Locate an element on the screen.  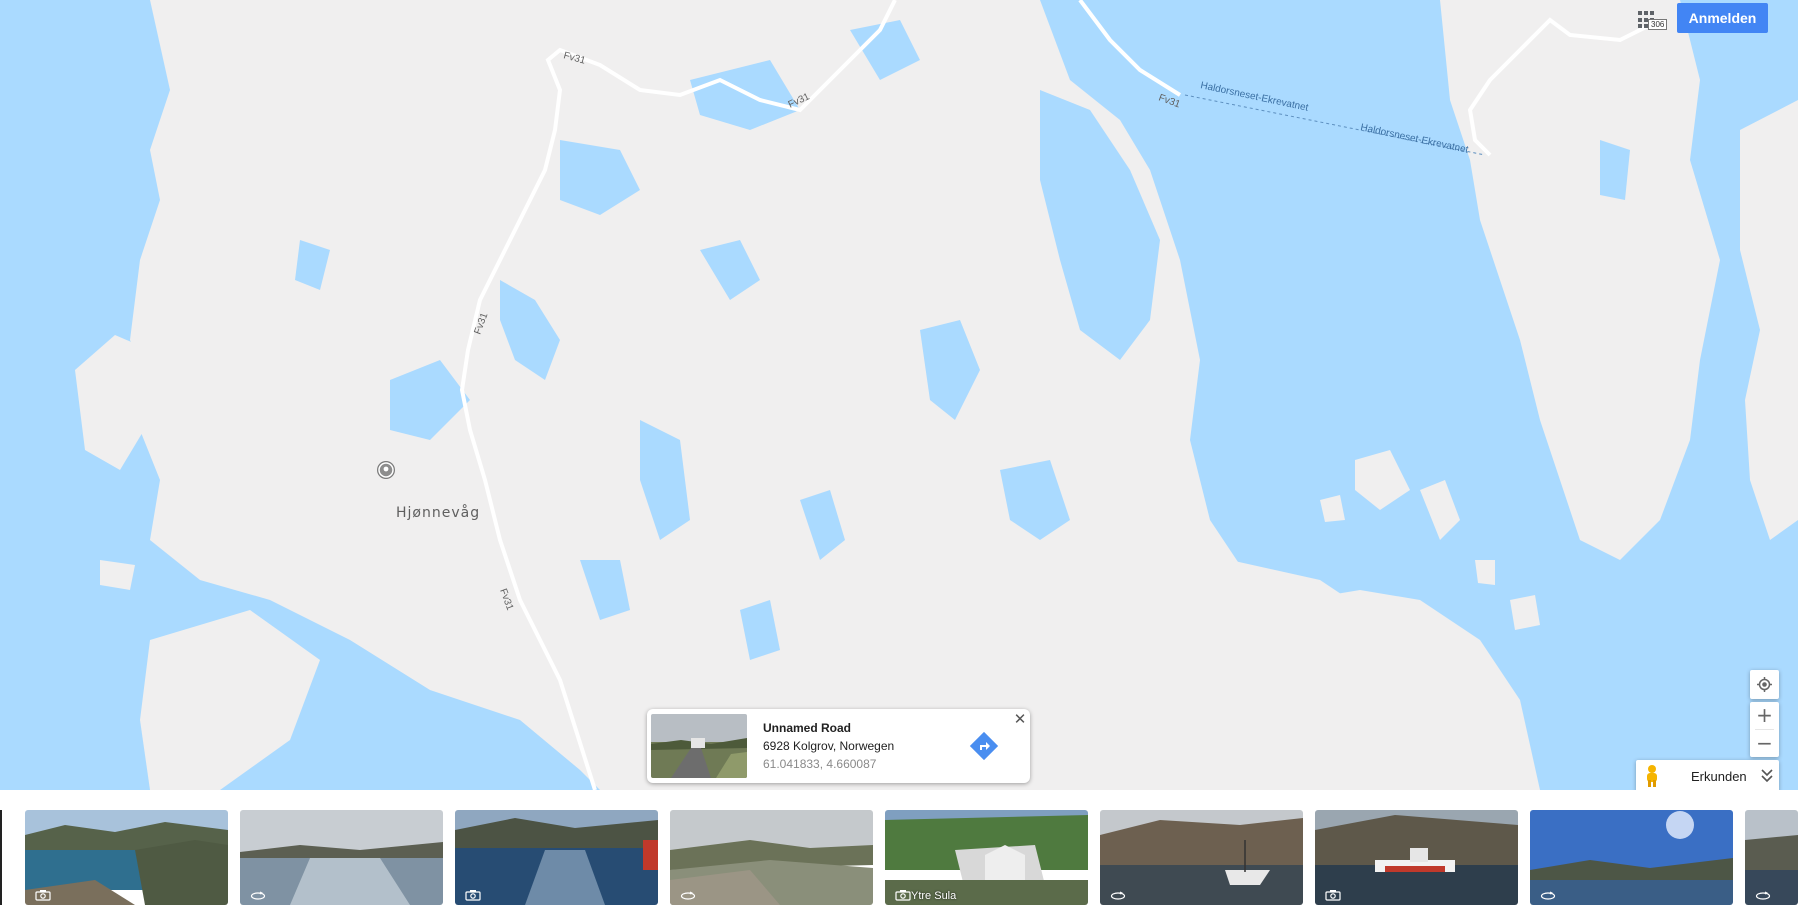
double-chevron-down-icon is located at coordinates (1767, 776).